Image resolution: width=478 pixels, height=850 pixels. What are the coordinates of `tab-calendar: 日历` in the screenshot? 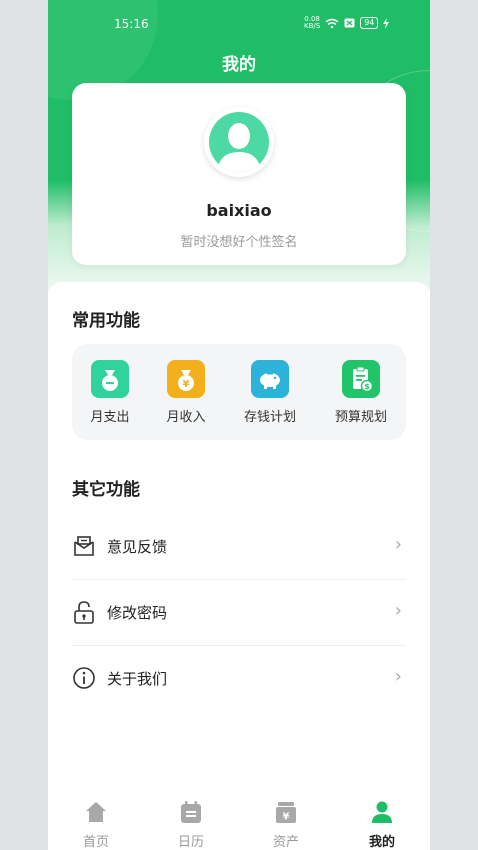 It's located at (191, 825).